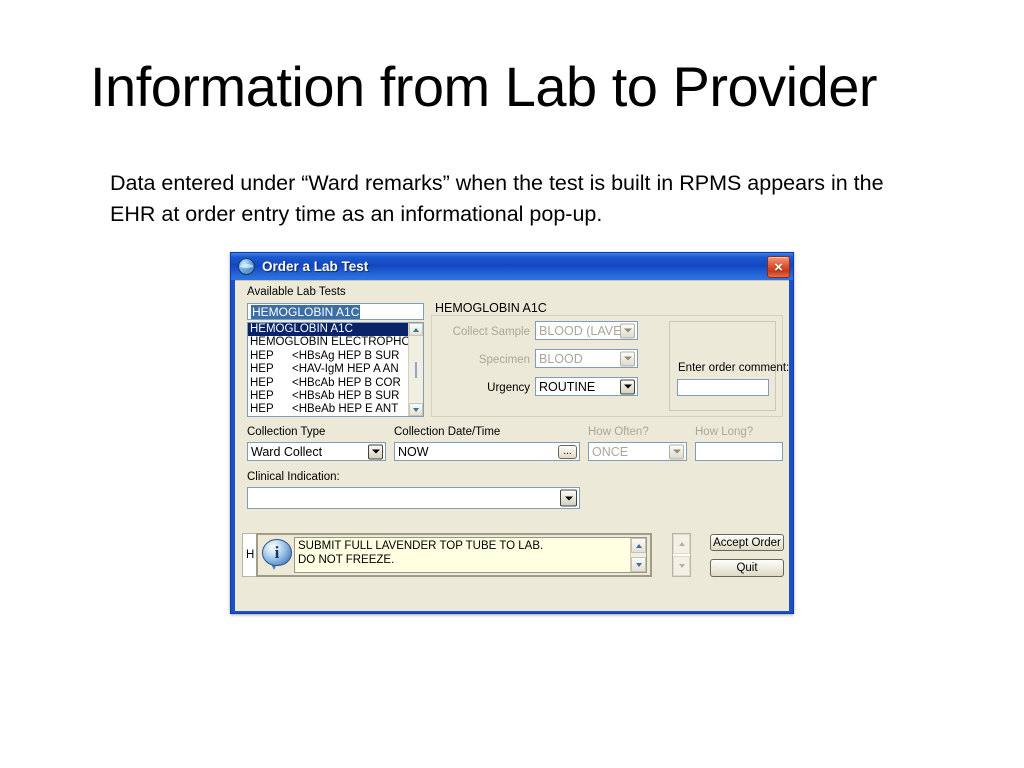 The image size is (1024, 768). I want to click on scrollbar-thumb, so click(416, 369).